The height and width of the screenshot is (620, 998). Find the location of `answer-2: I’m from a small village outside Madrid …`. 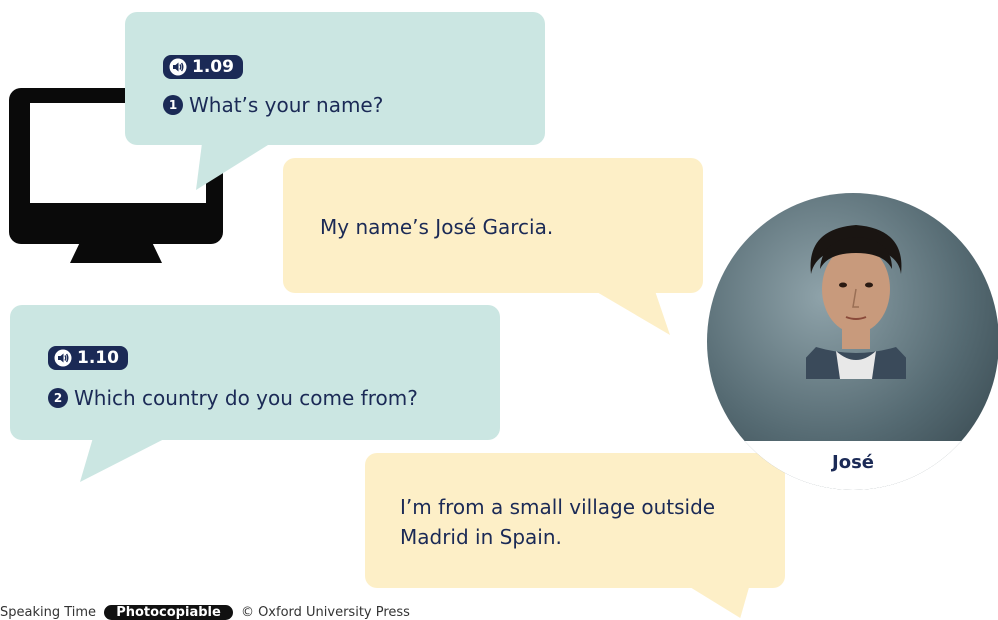

answer-2: I’m from a small village outside Madrid … is located at coordinates (558, 522).